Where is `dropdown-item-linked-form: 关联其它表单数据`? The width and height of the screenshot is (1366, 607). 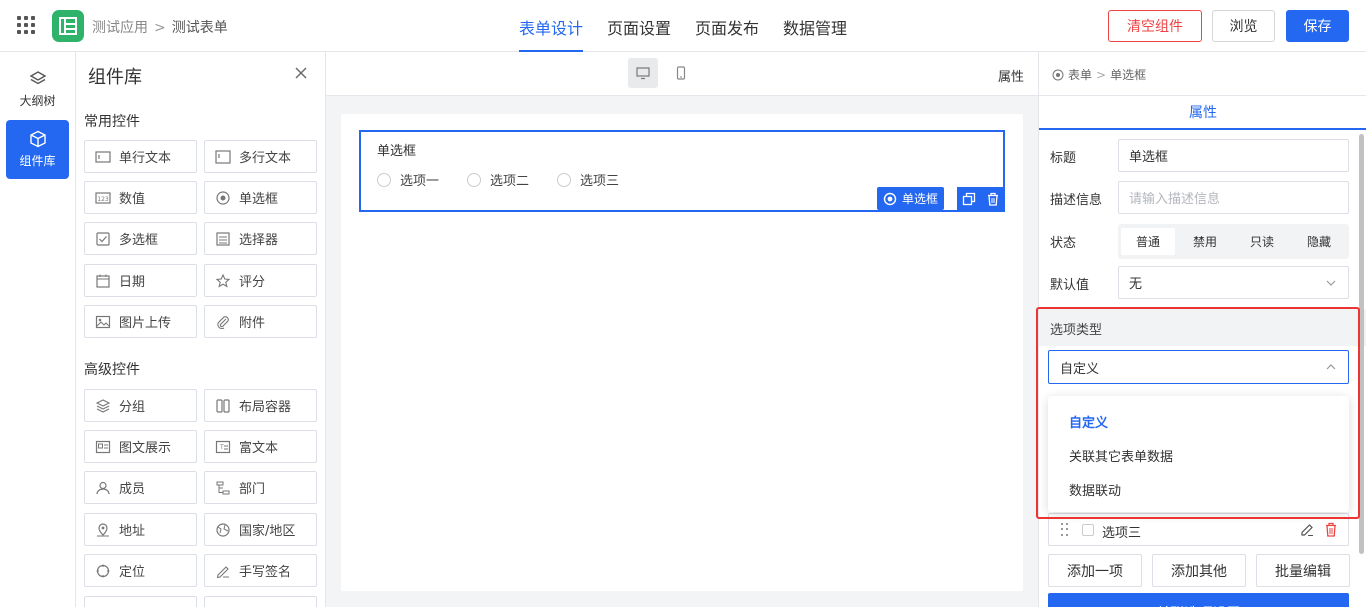 dropdown-item-linked-form: 关联其它表单数据 is located at coordinates (1121, 455).